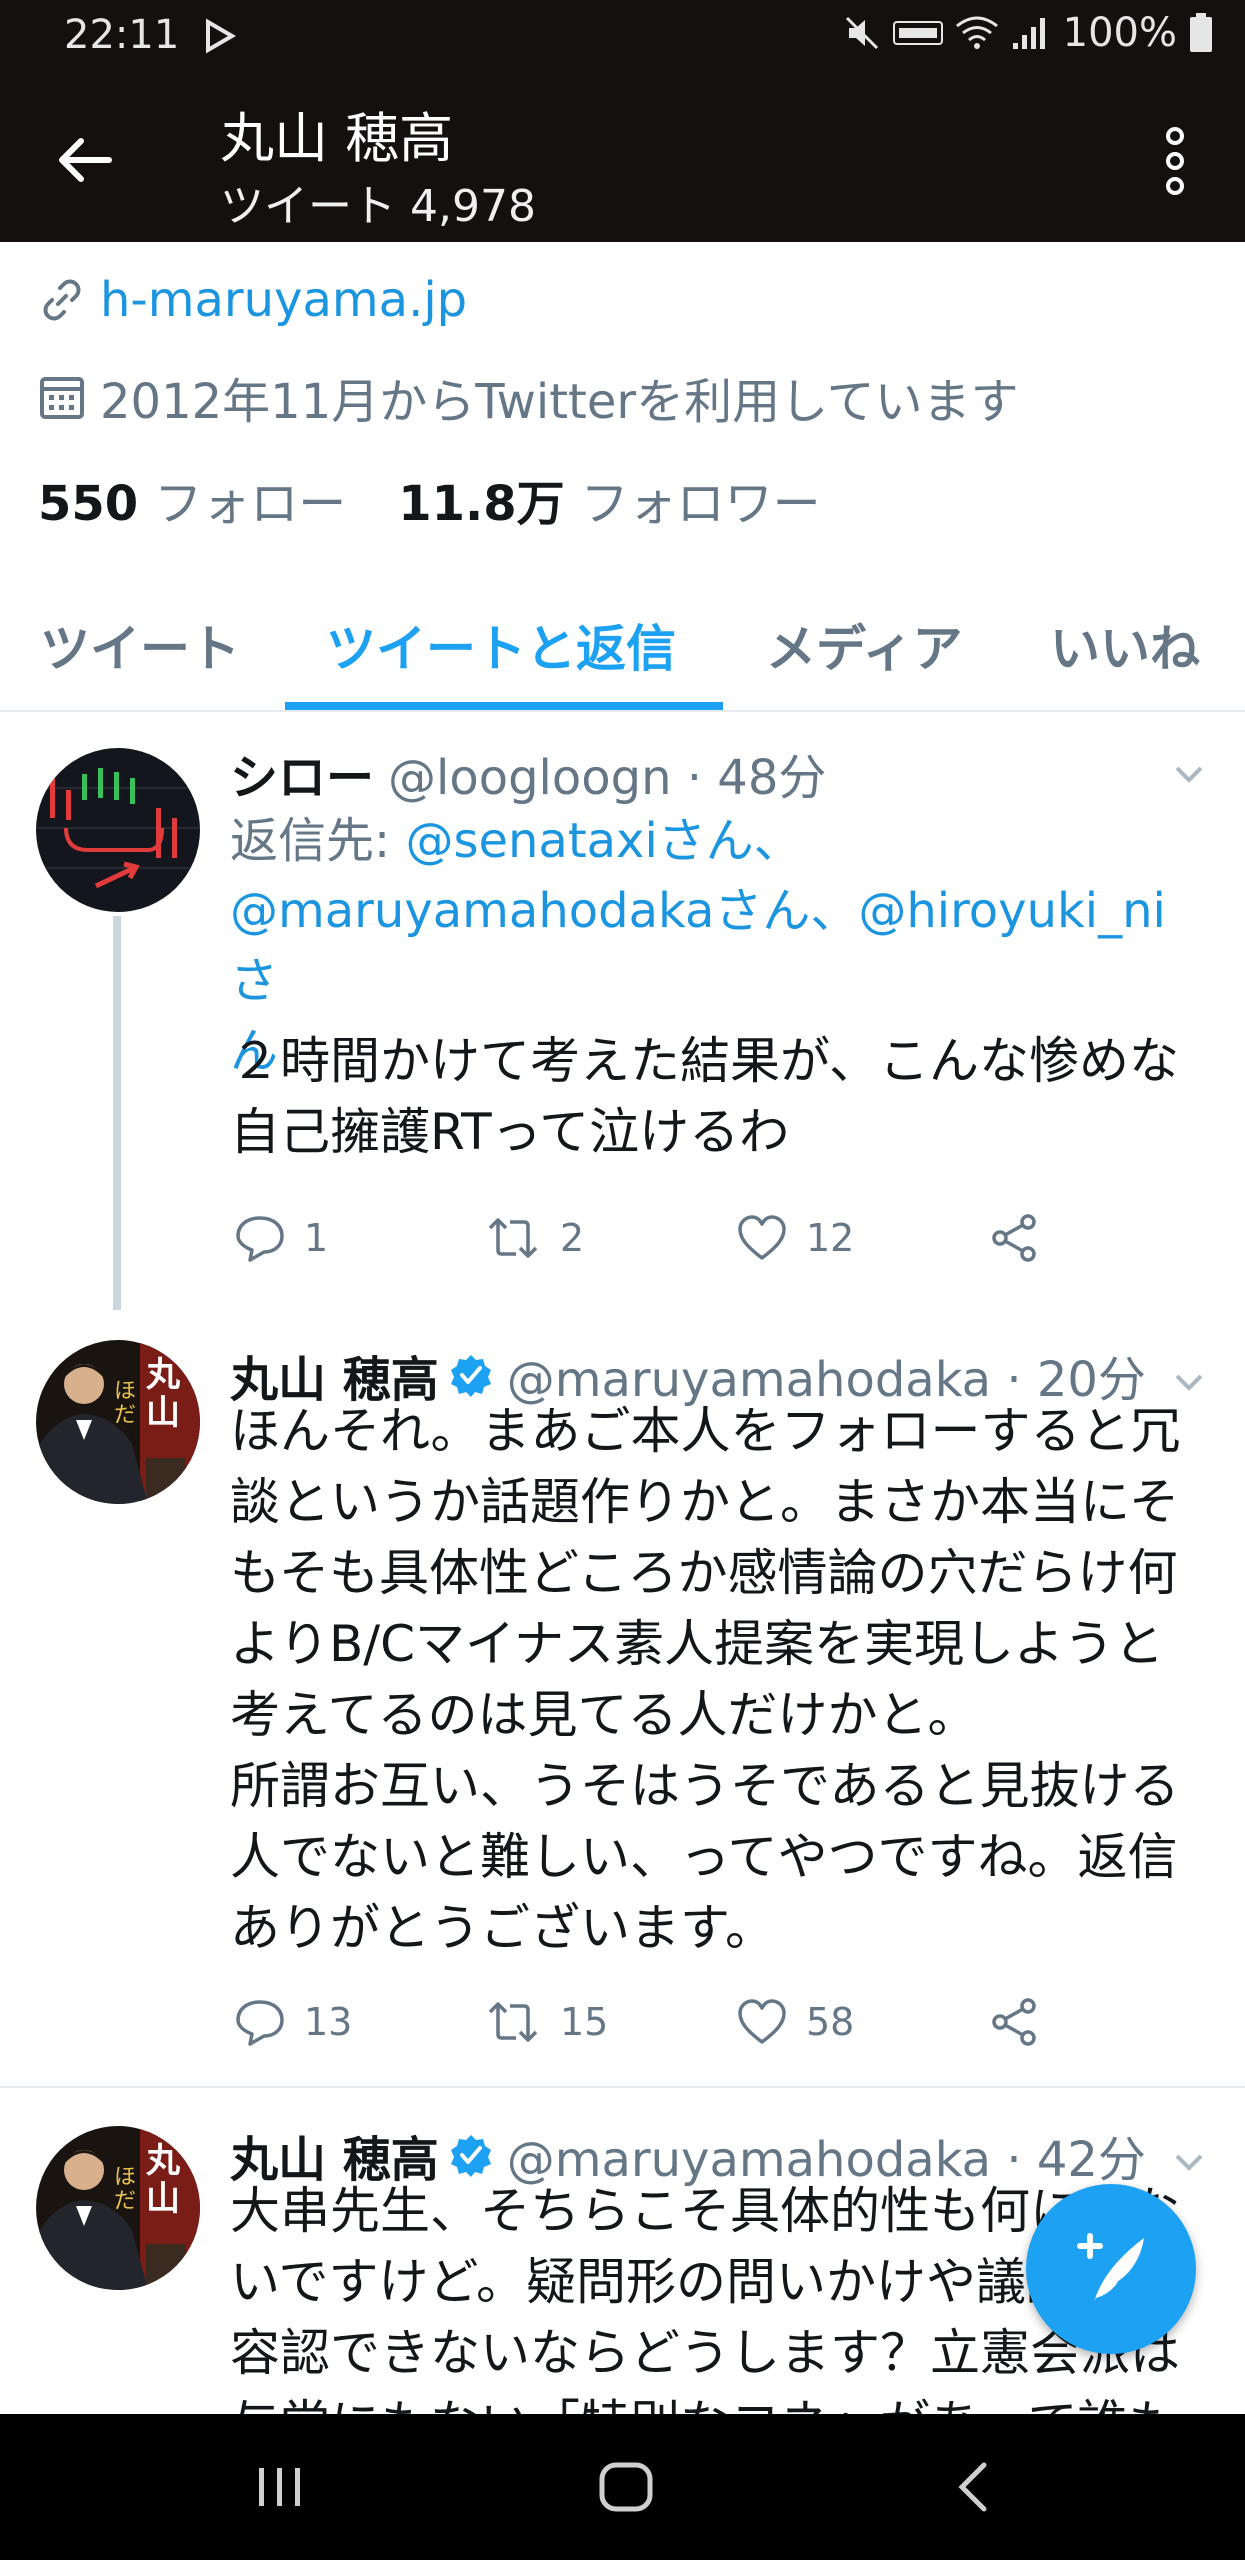 This screenshot has width=1245, height=2560. What do you see at coordinates (293, 2022) in the screenshot?
I see `reply-button: 13` at bounding box center [293, 2022].